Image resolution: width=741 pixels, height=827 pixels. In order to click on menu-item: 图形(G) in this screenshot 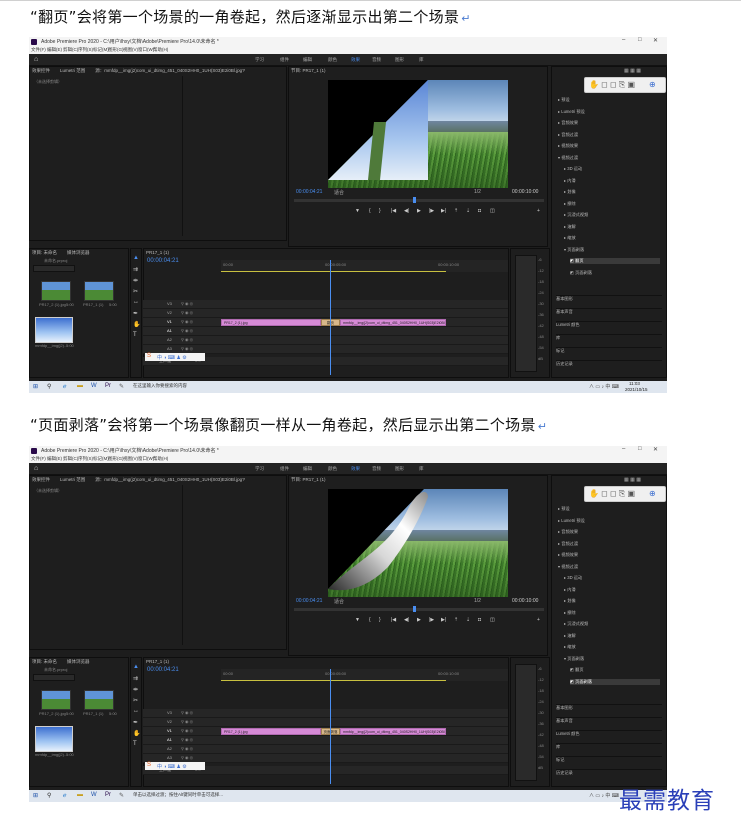, I will do `click(116, 50)`.